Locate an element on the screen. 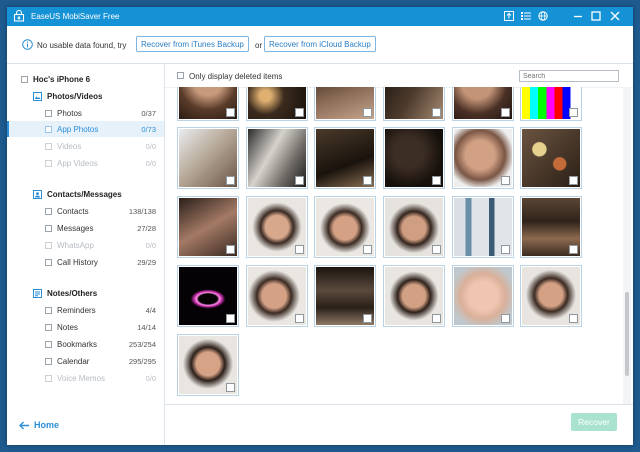  only-deleted-checkbox is located at coordinates (180, 75).